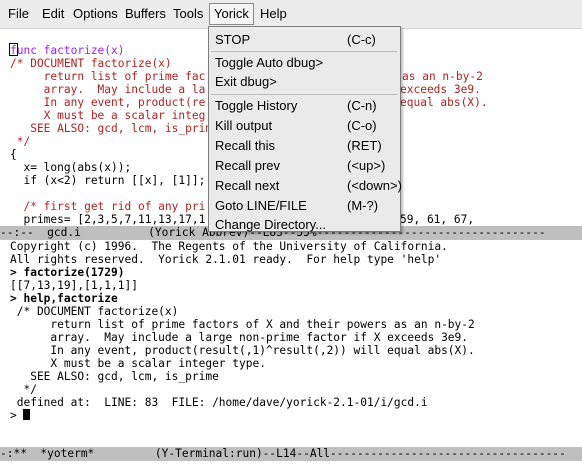 This screenshot has width=582, height=476. Describe the element at coordinates (305, 206) in the screenshot. I see `menu-item-goto-line-file: Goto LINE/FILE (M-?)` at that location.